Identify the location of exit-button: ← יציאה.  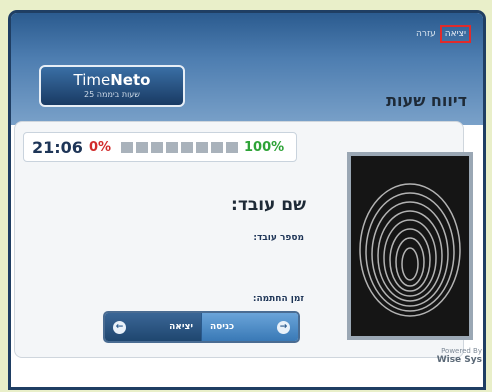
(153, 327).